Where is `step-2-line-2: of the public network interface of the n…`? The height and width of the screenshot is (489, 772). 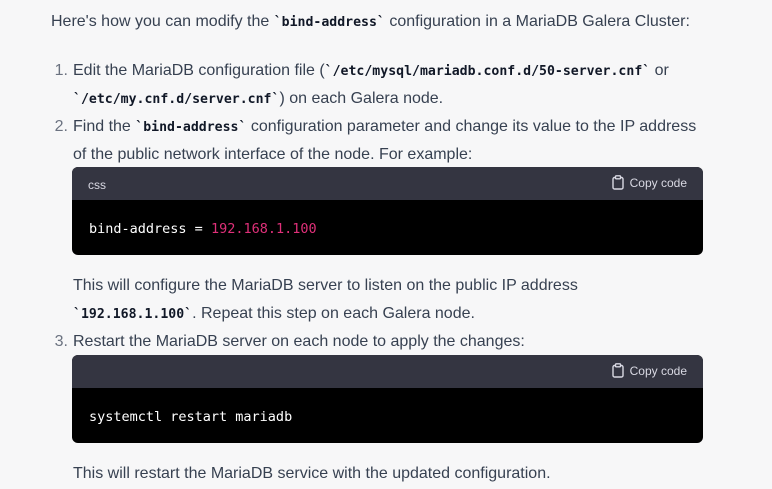
step-2-line-2: of the public network interface of the n… is located at coordinates (273, 154).